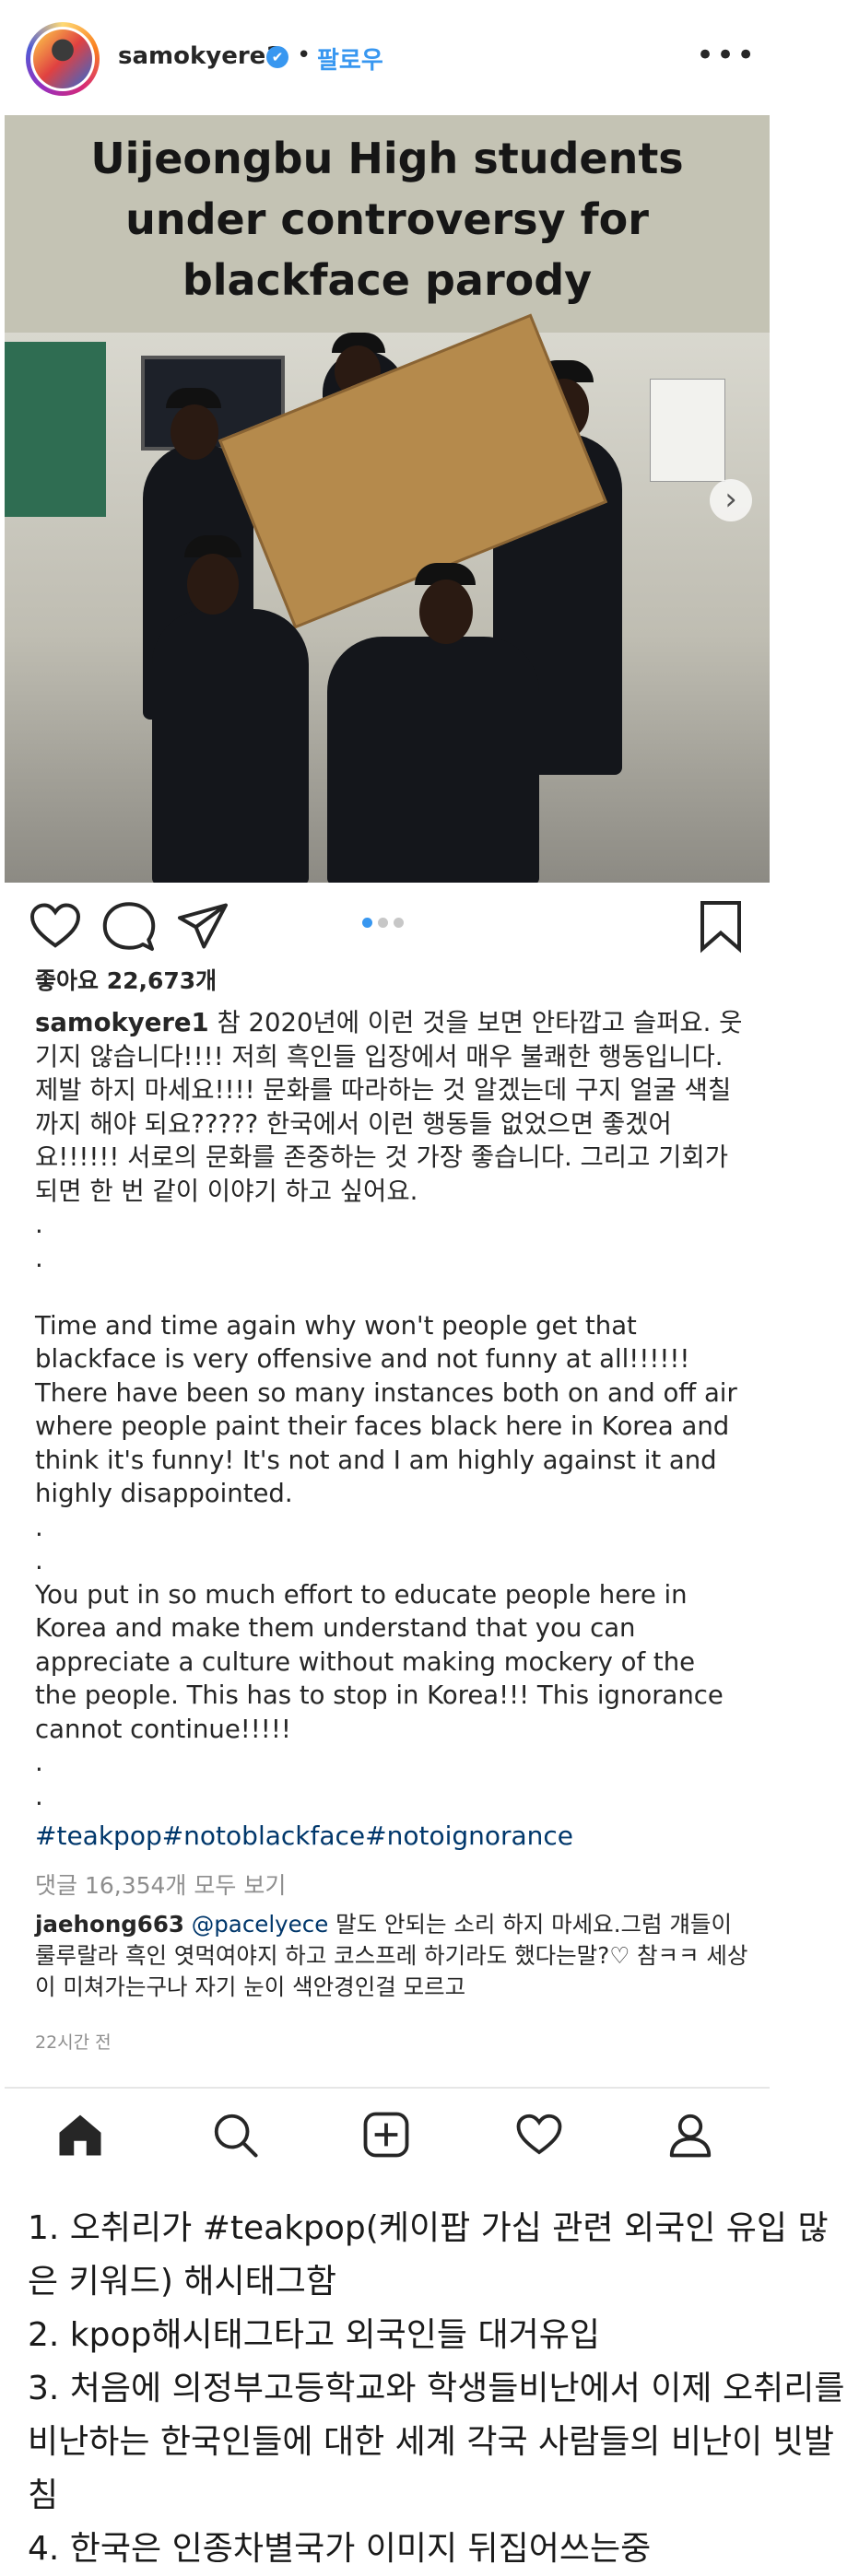 The width and height of the screenshot is (859, 2576). Describe the element at coordinates (126, 979) in the screenshot. I see `like-count: 좋아요 22,673개` at that location.